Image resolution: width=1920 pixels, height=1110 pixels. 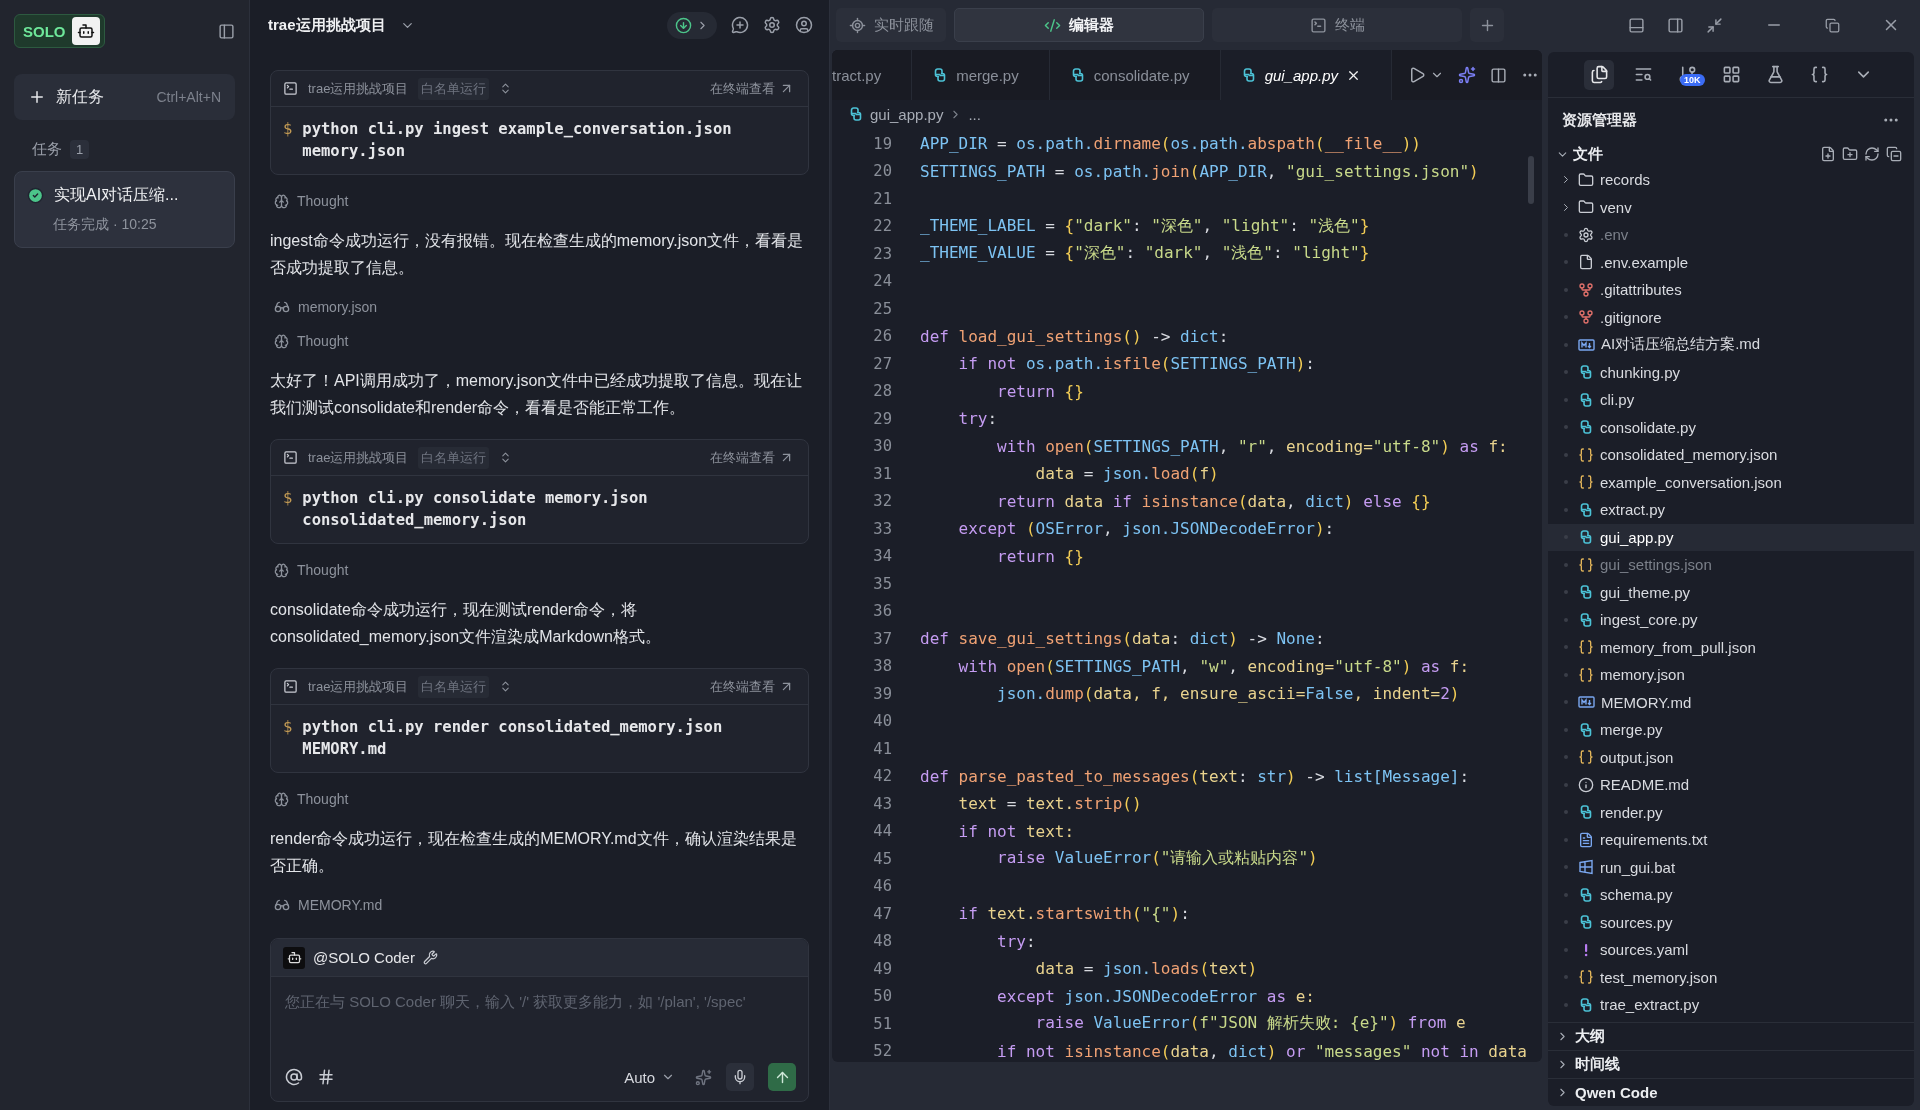 I want to click on refresh-icon, so click(x=1872, y=154).